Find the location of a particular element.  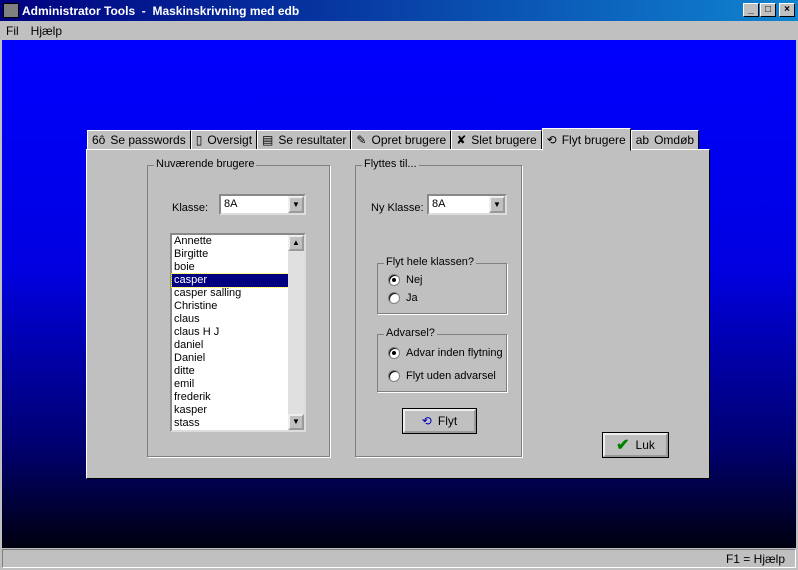

list-item: kasper is located at coordinates (230, 410).